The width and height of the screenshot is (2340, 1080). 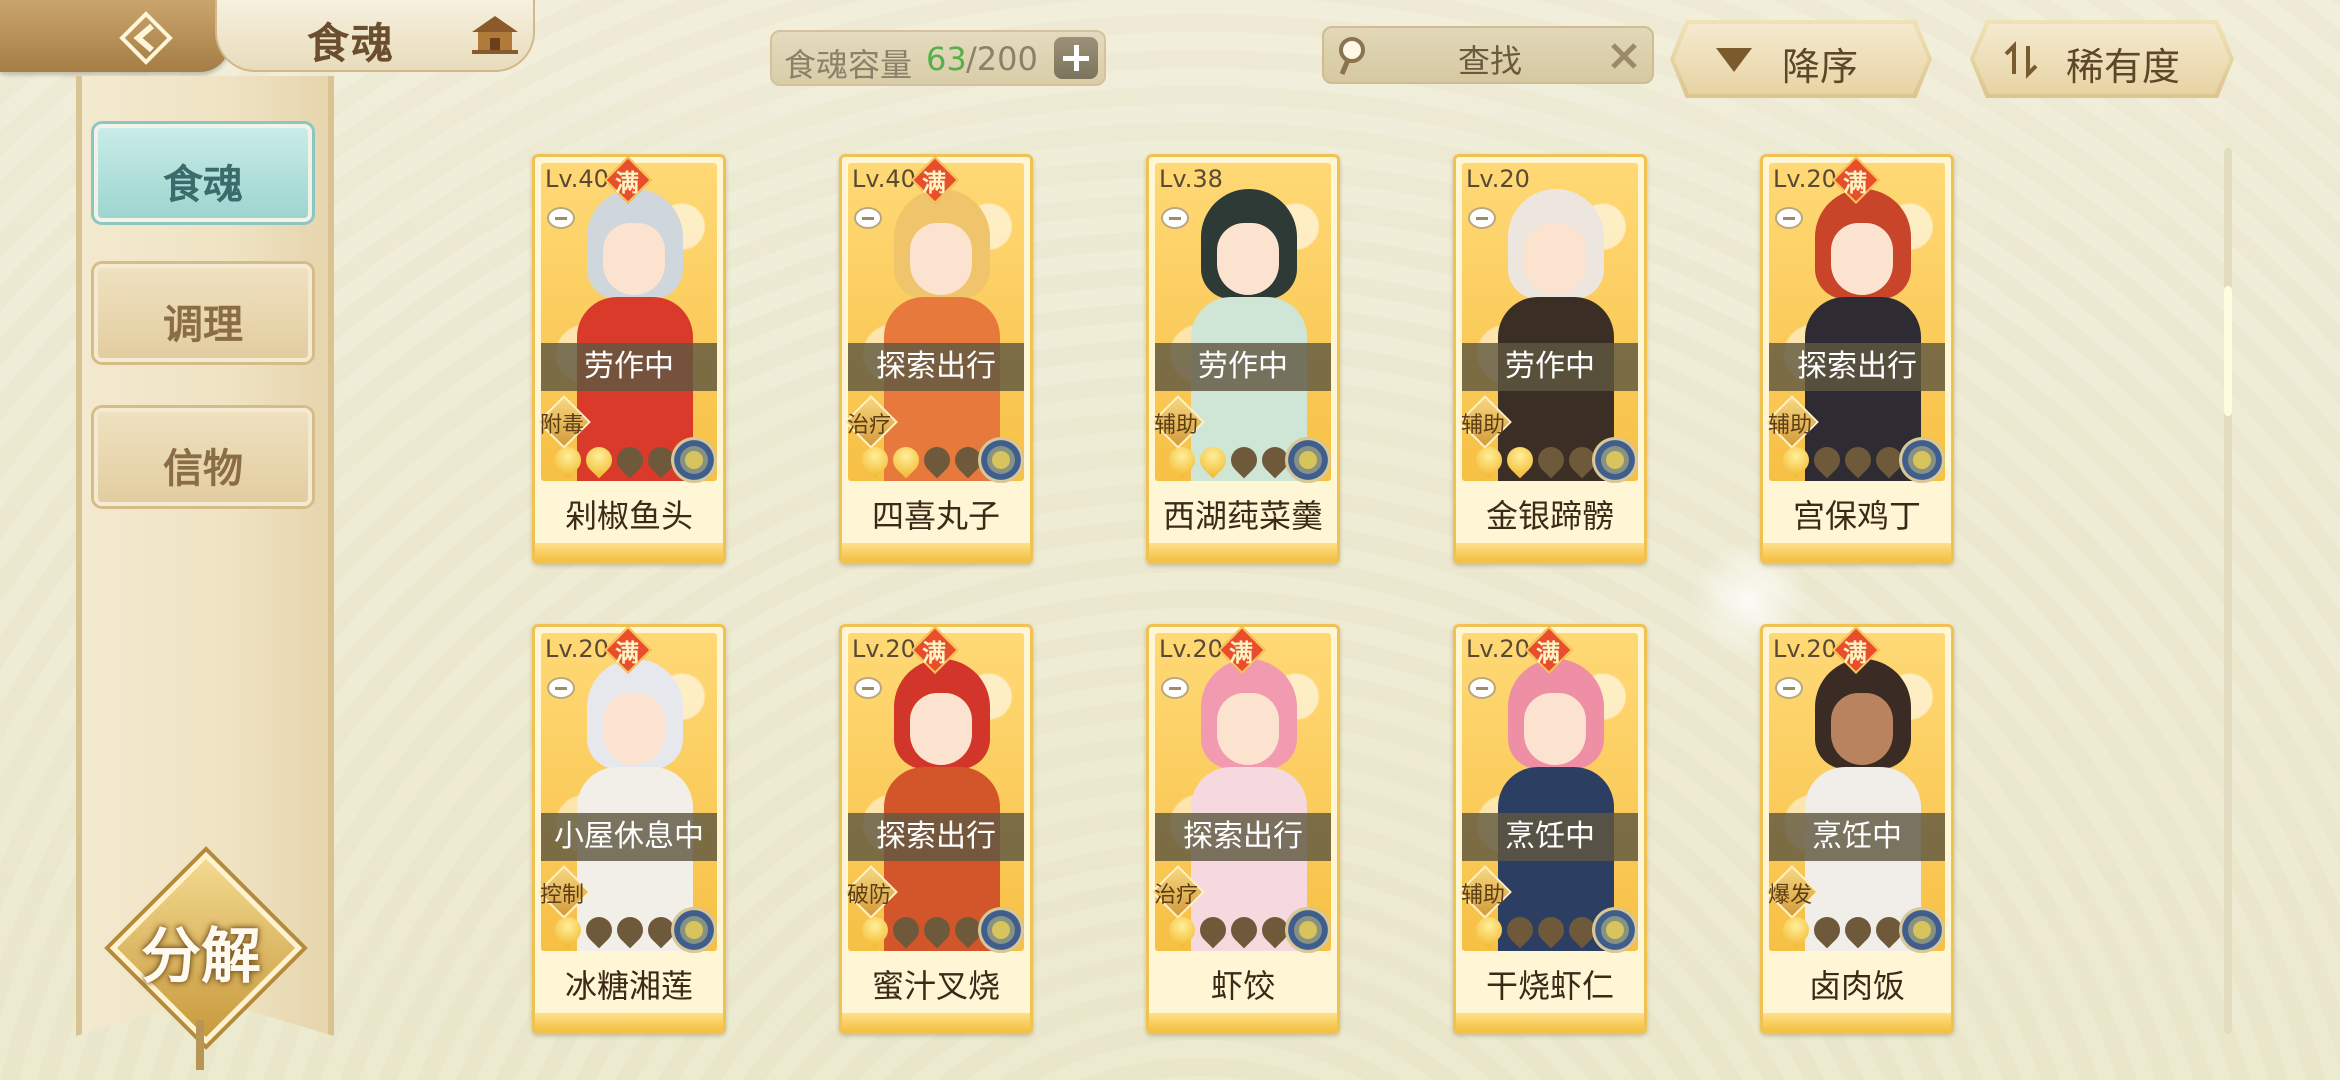 I want to click on sort-rarity-button: 稀有度, so click(x=2102, y=59).